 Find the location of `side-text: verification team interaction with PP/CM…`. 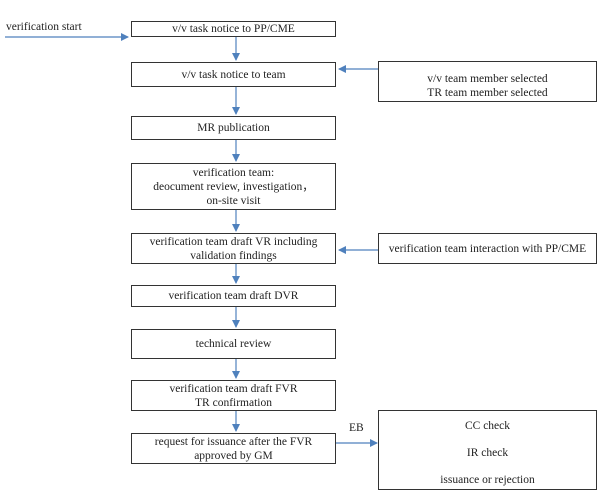

side-text: verification team interaction with PP/CM… is located at coordinates (487, 248).